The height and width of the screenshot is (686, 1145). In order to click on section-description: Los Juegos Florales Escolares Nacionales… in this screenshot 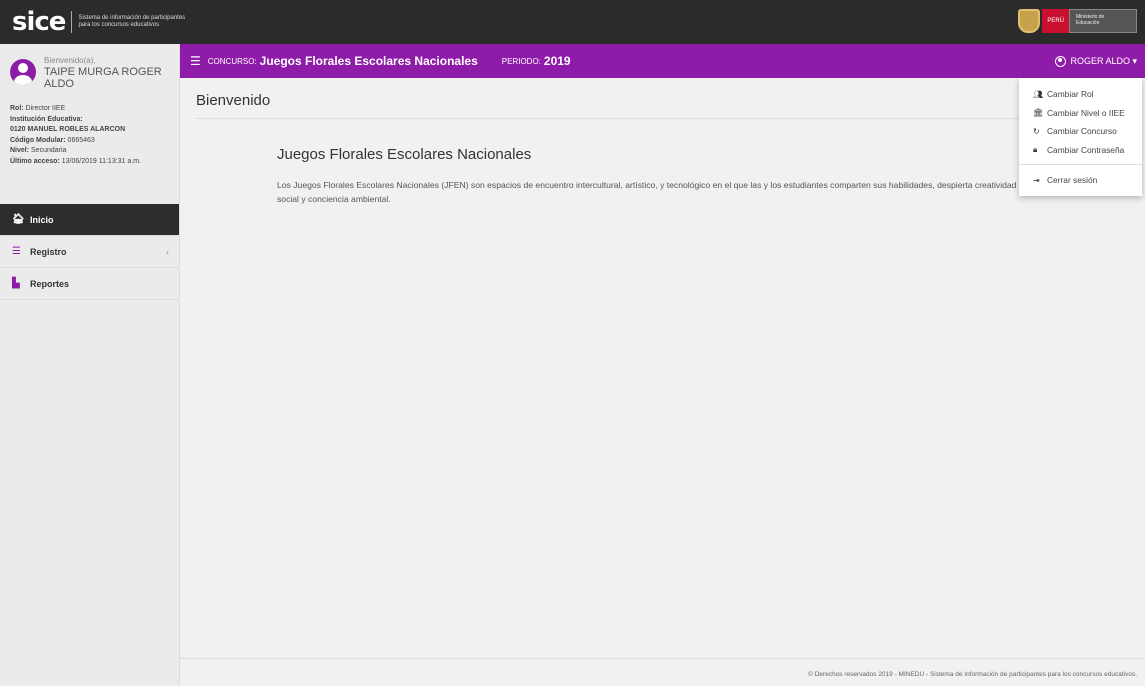, I will do `click(702, 192)`.